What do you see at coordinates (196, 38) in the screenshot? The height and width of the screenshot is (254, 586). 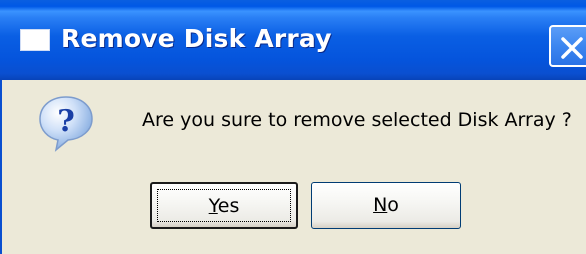 I see `dialog-title: Remove Disk Array` at bounding box center [196, 38].